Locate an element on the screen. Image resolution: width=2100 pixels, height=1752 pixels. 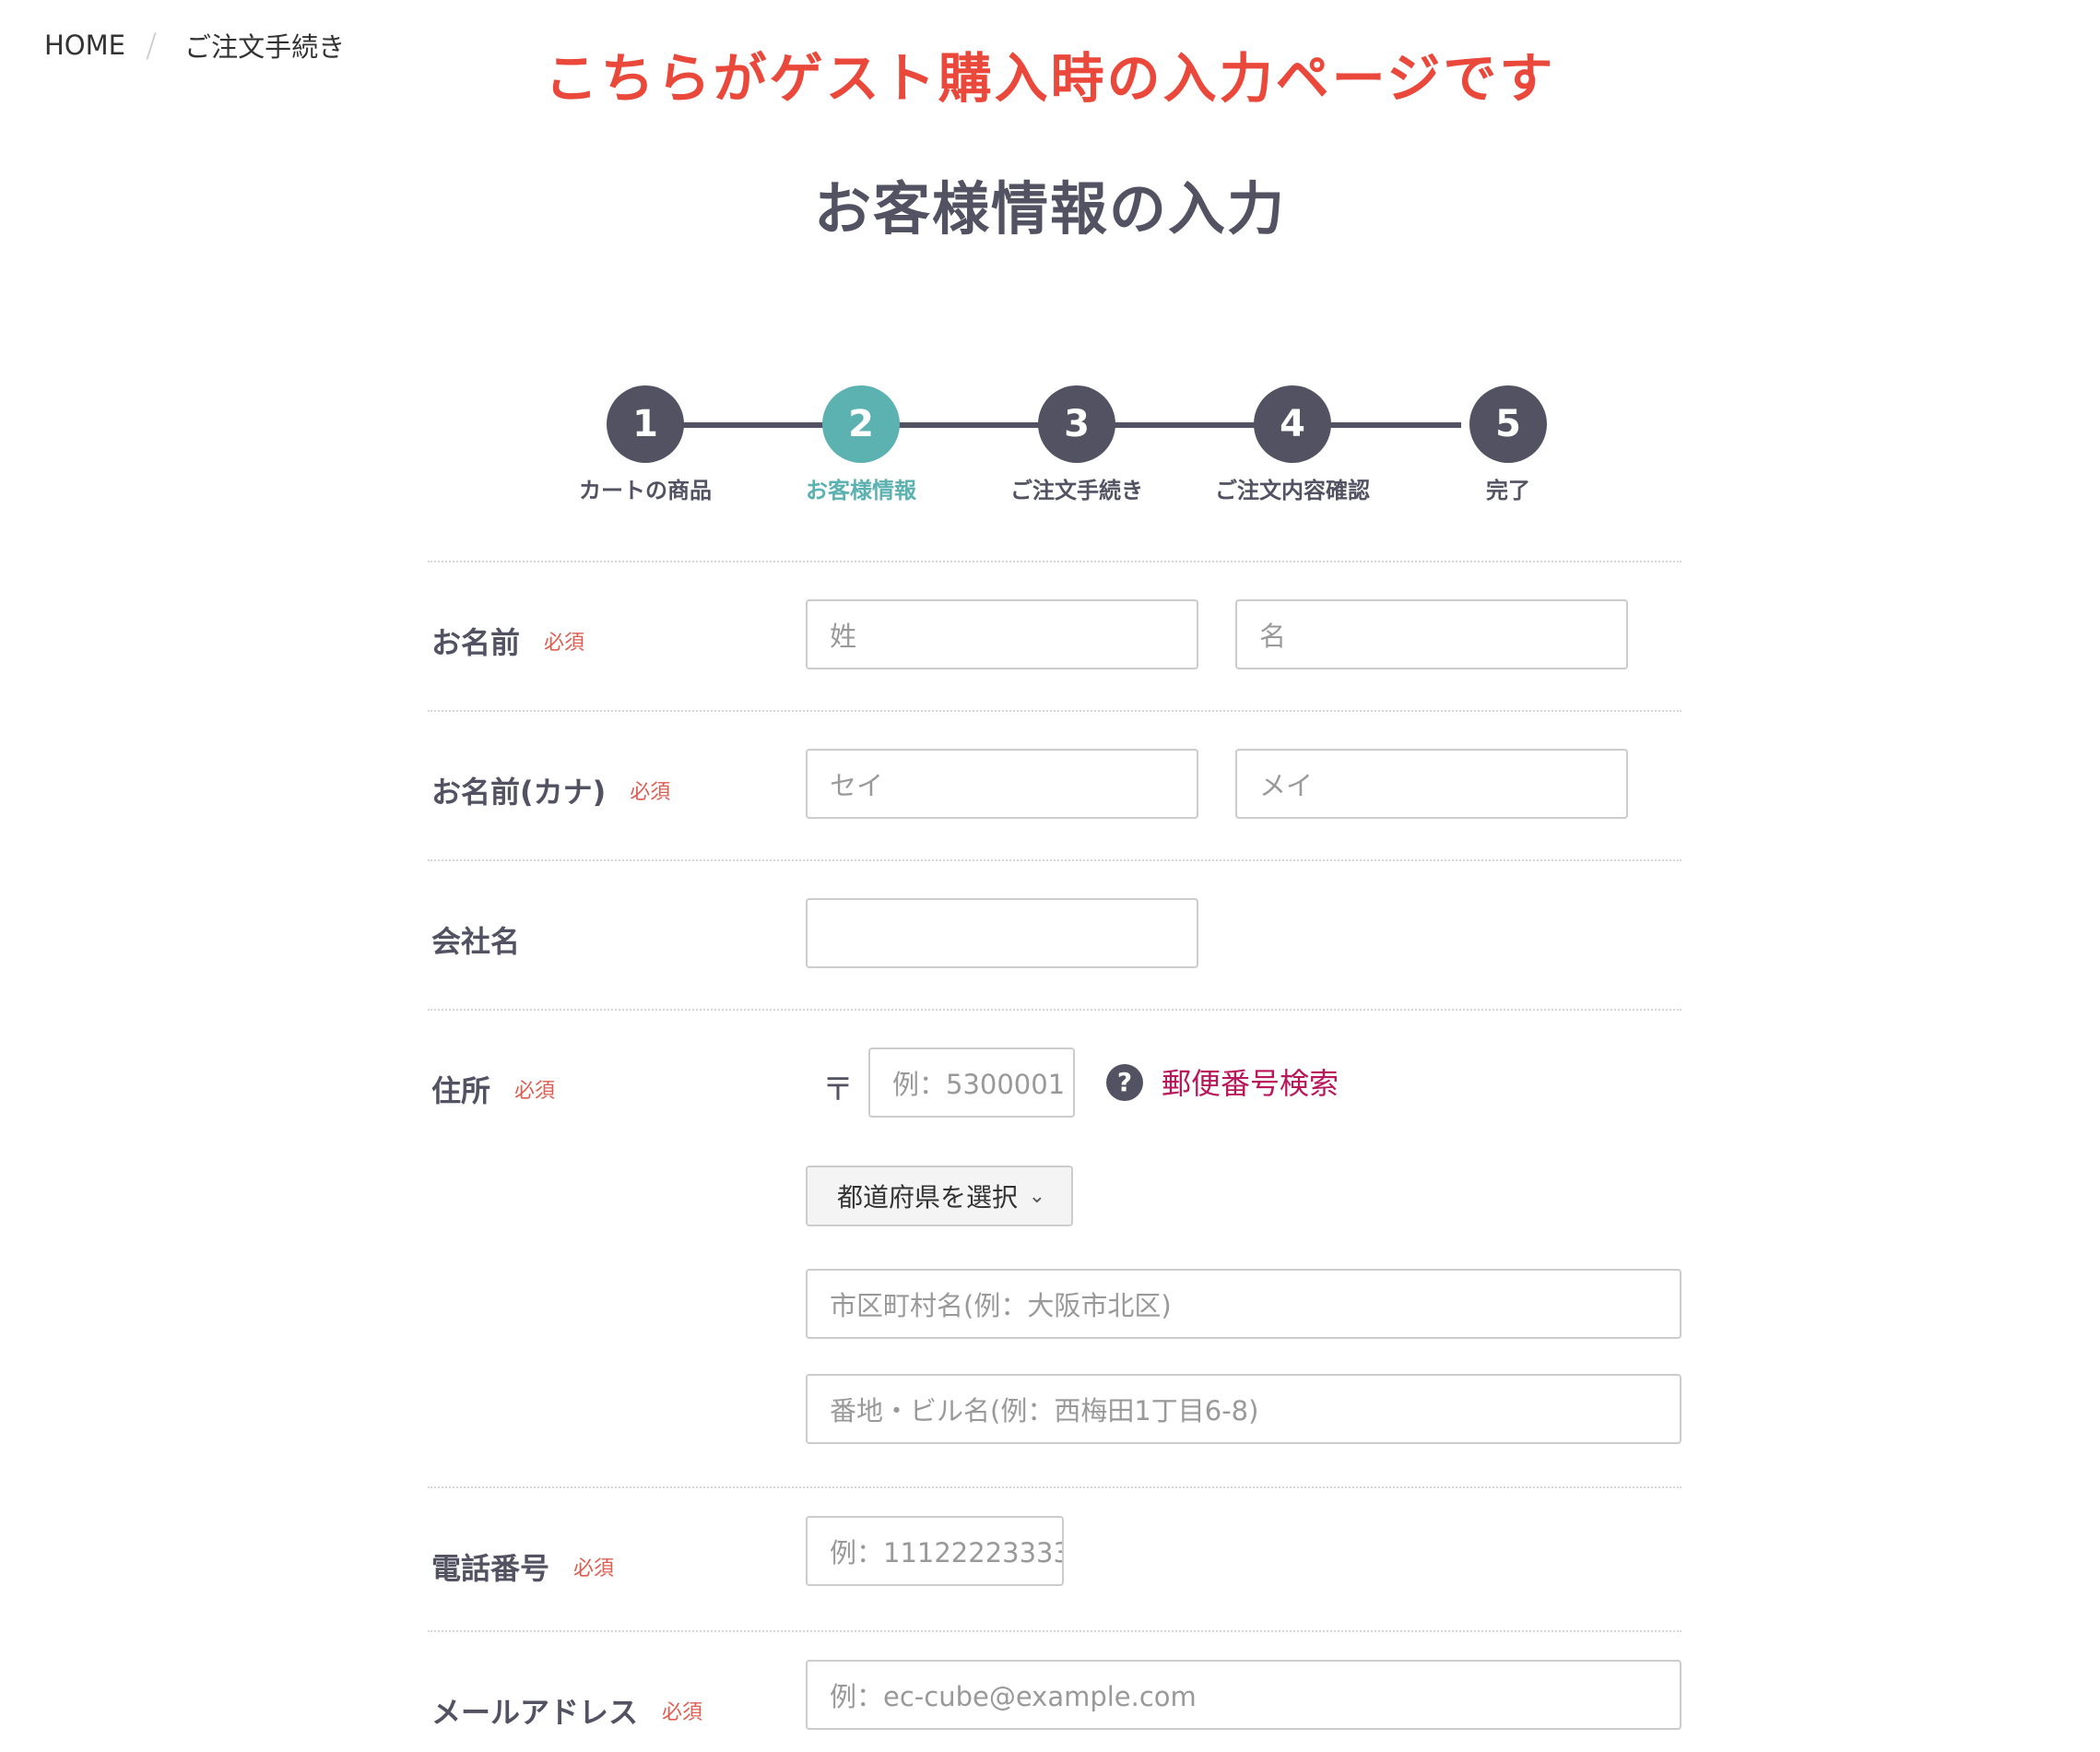
form-row-phone: 電話番号 必須 例：11122223333 is located at coordinates (1054, 1558).